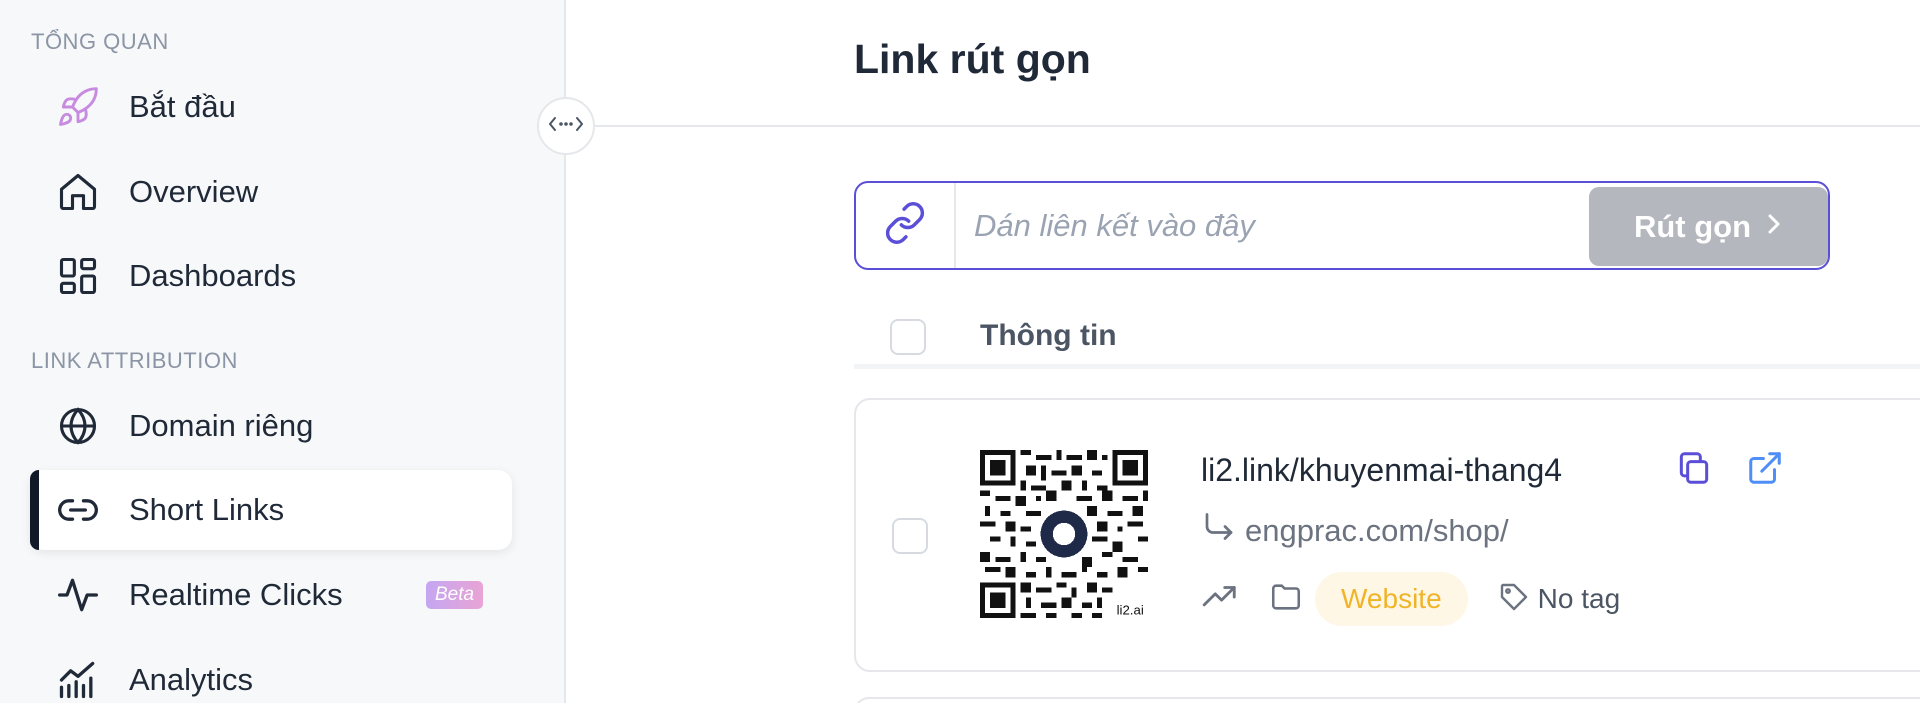 This screenshot has width=1920, height=703. Describe the element at coordinates (207, 509) in the screenshot. I see `sidebar-item-label: Short Links` at that location.